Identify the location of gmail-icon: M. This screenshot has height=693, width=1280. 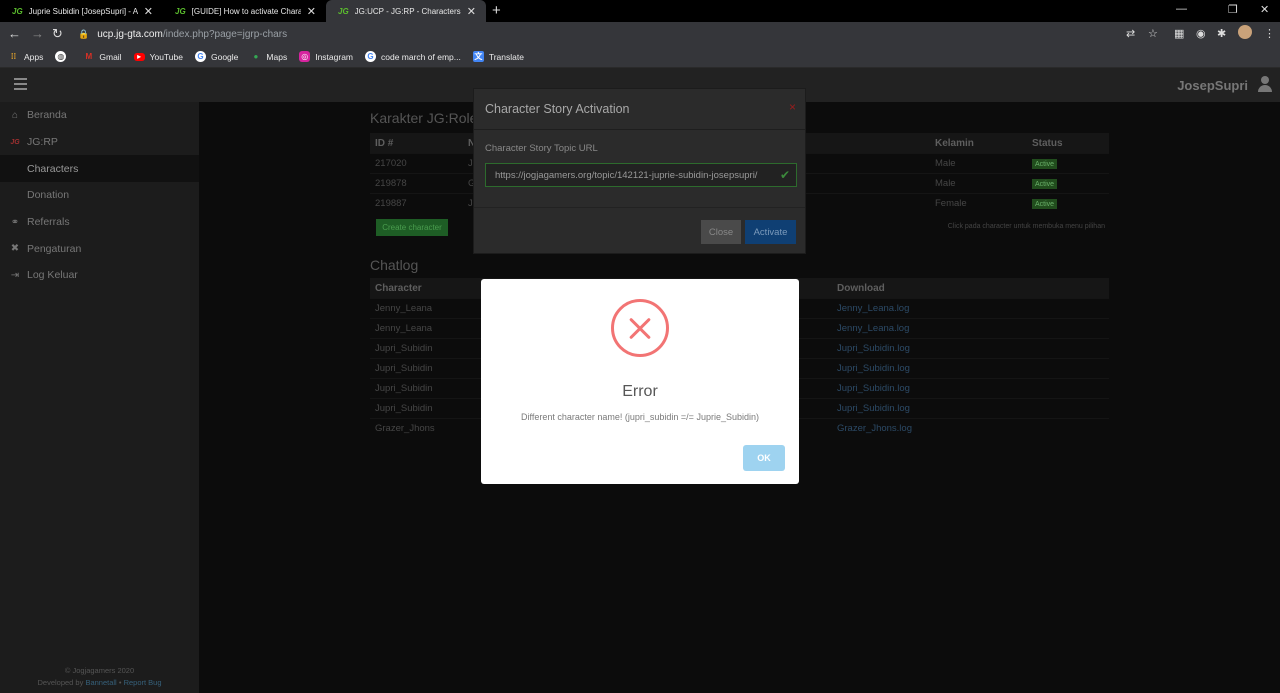
(89, 56).